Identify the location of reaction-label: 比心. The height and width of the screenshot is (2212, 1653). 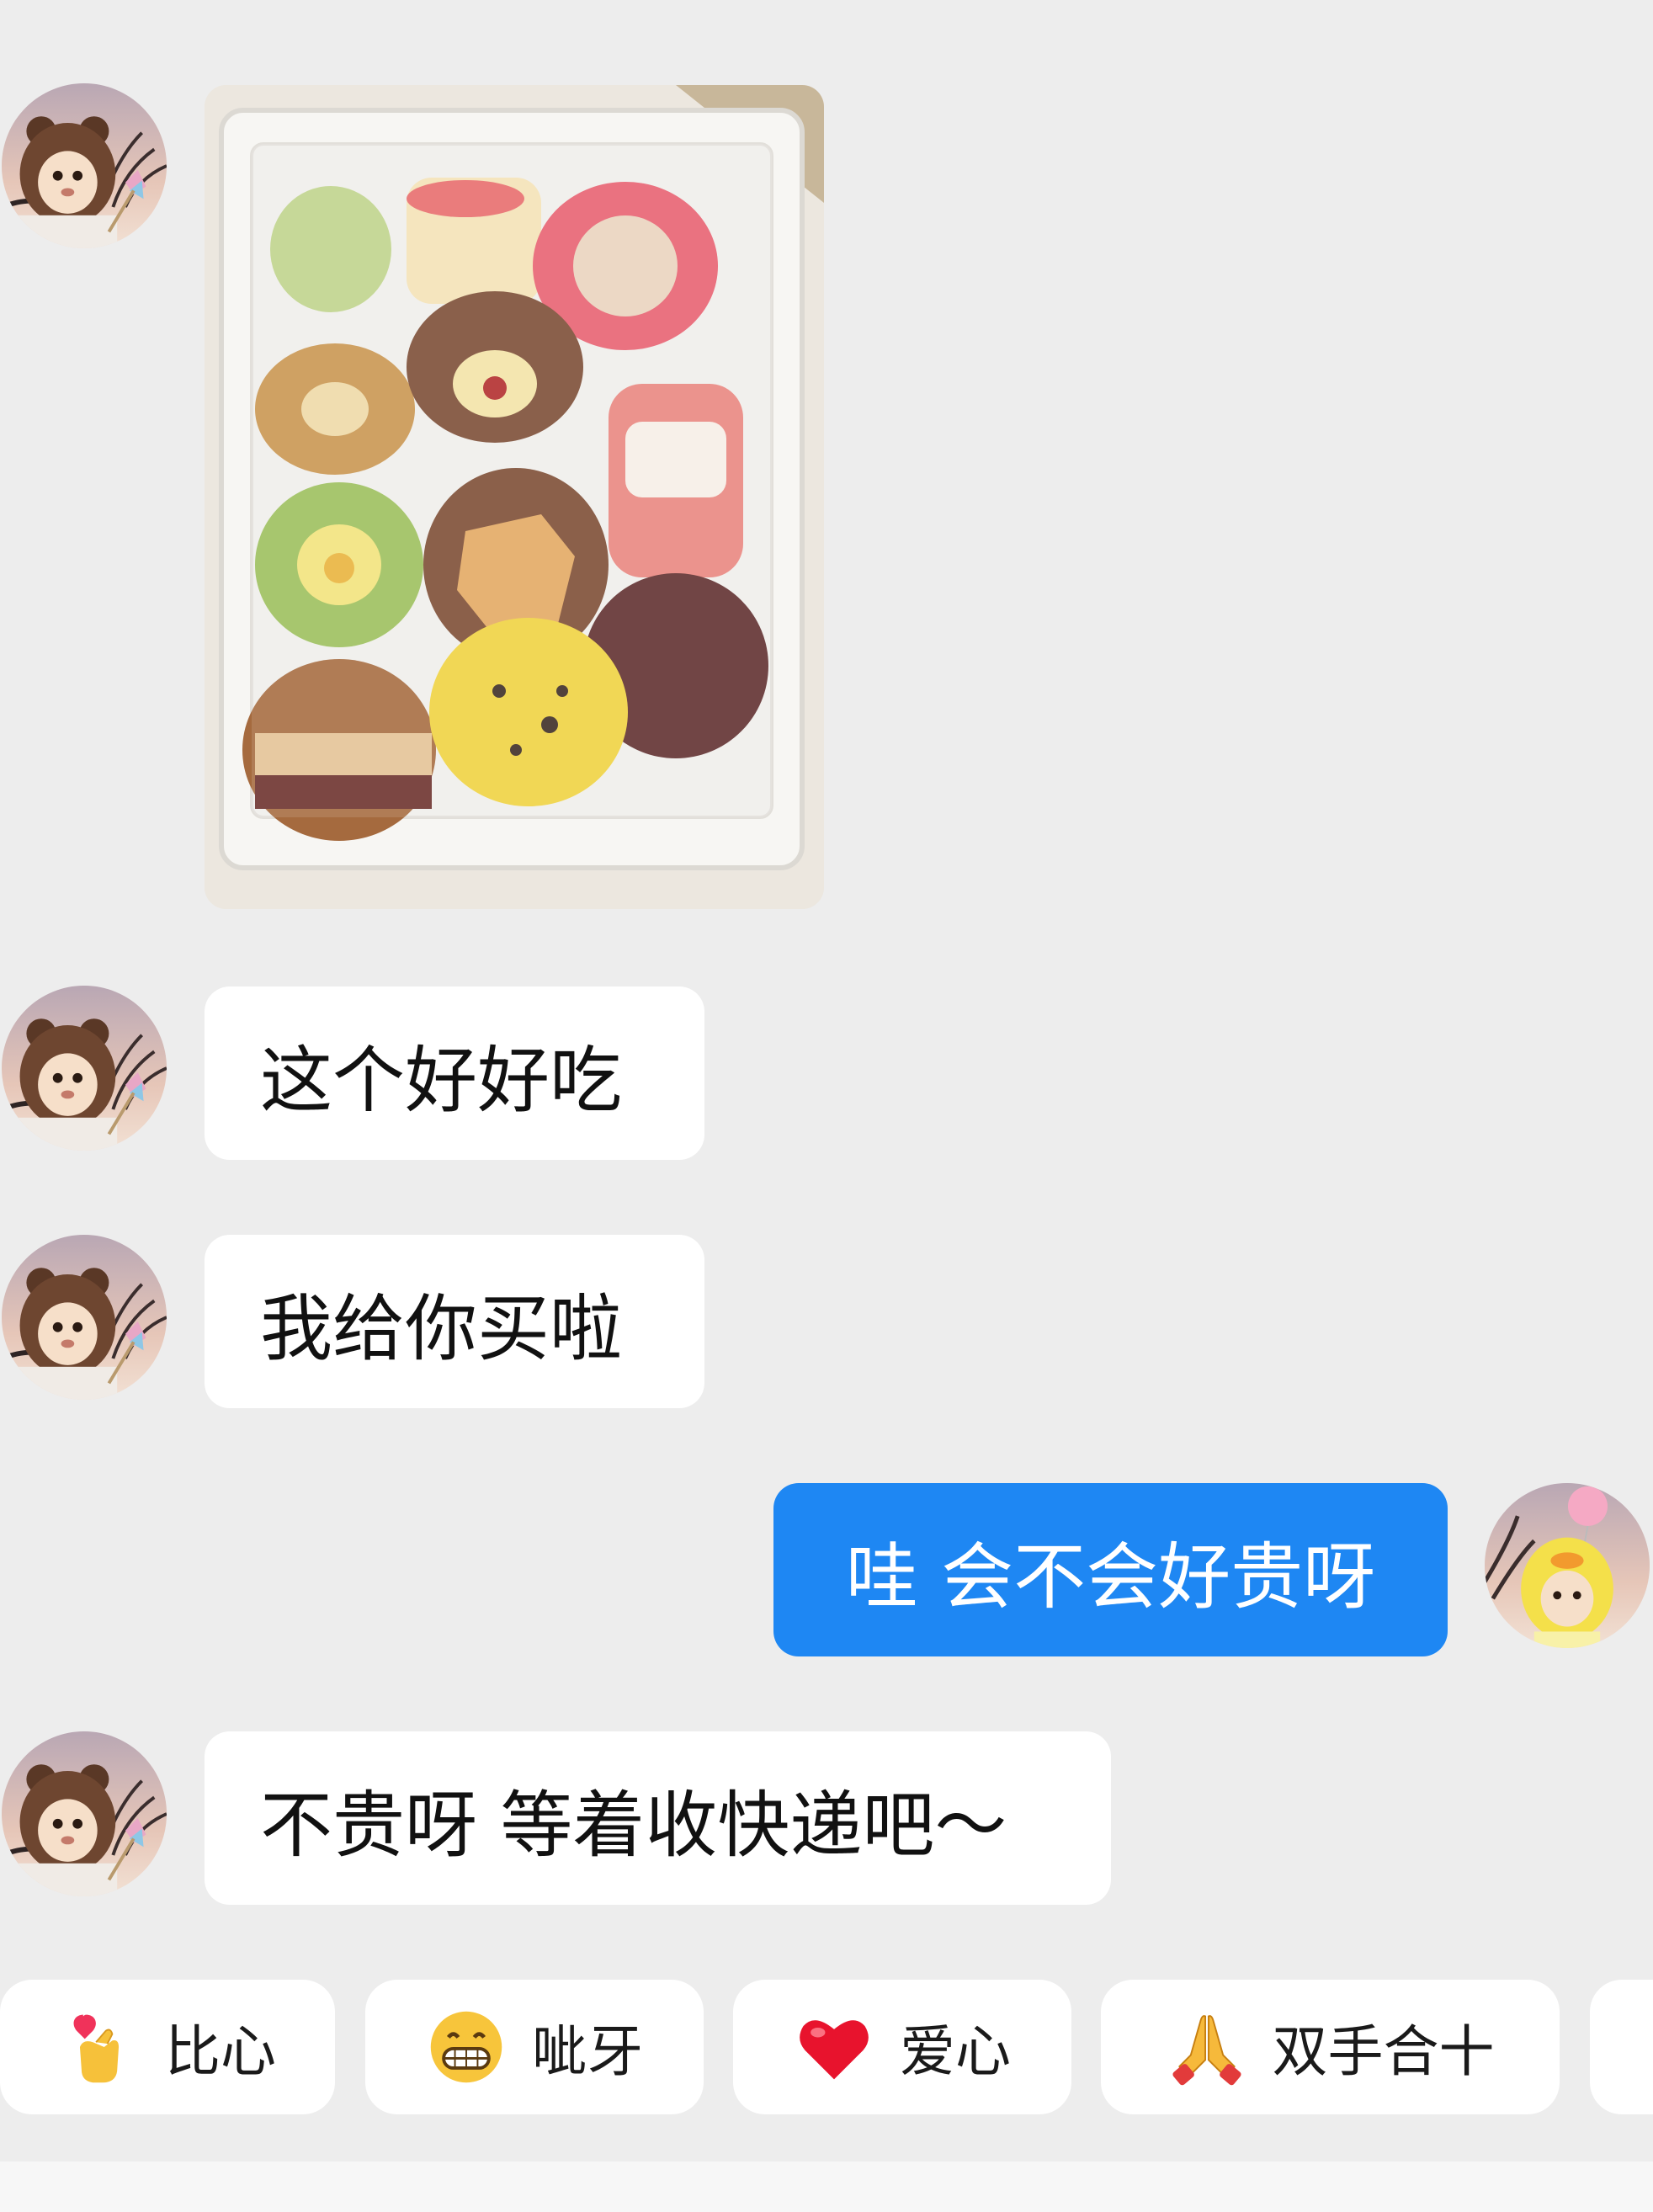
(220, 2052).